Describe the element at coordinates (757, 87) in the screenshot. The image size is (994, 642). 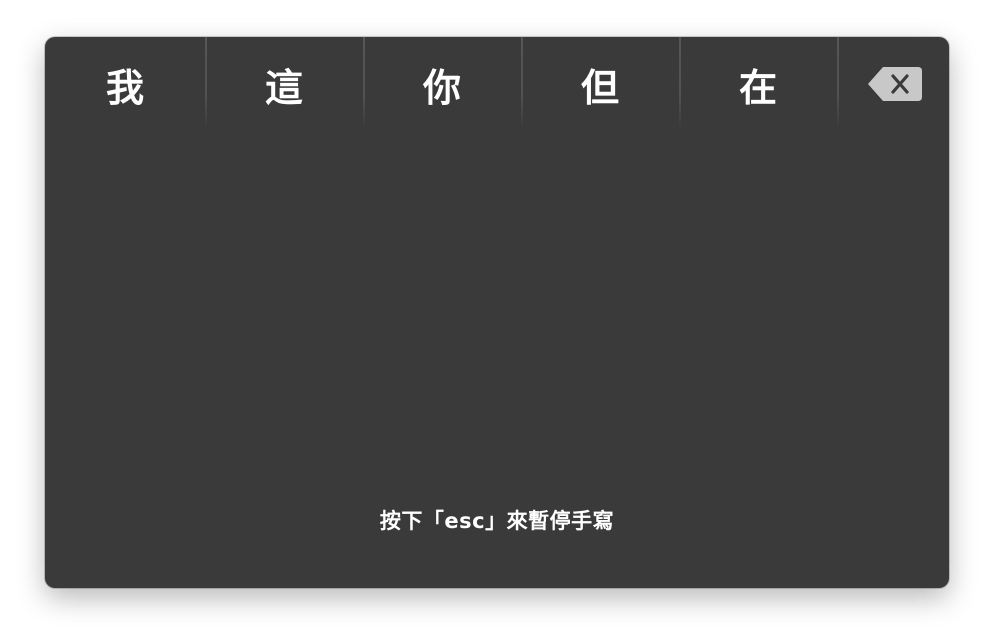
I see `candidate-label: 在` at that location.